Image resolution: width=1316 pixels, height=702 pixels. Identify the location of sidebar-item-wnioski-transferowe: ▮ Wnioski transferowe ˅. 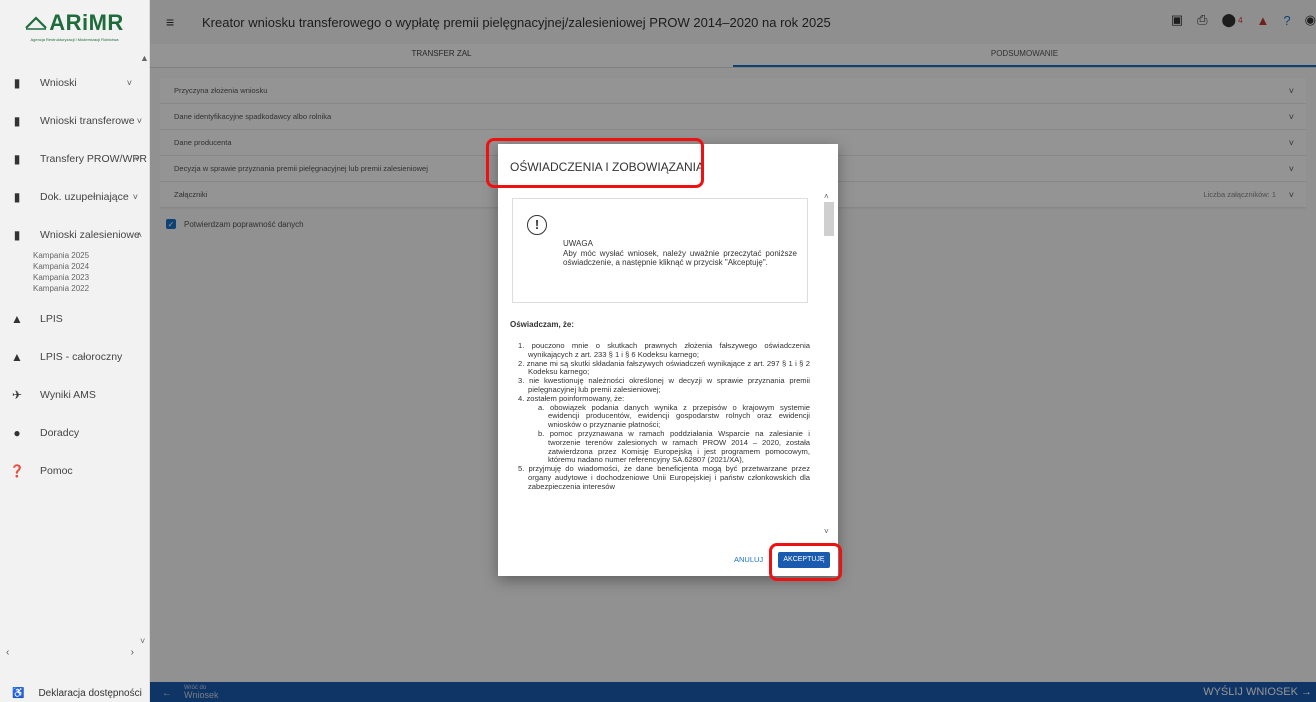
(75, 121).